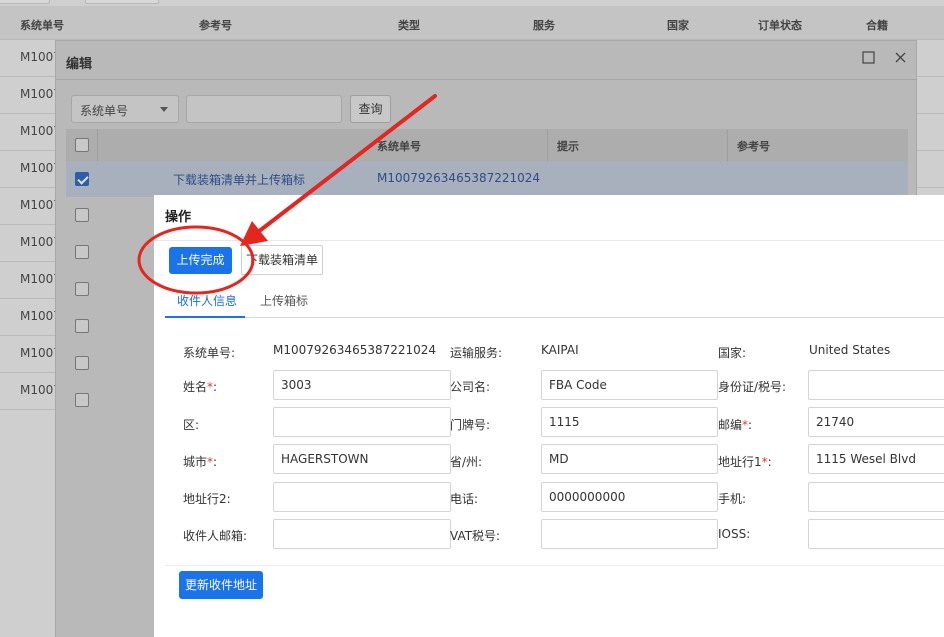  Describe the element at coordinates (164, 109) in the screenshot. I see `chevron-down-icon` at that location.